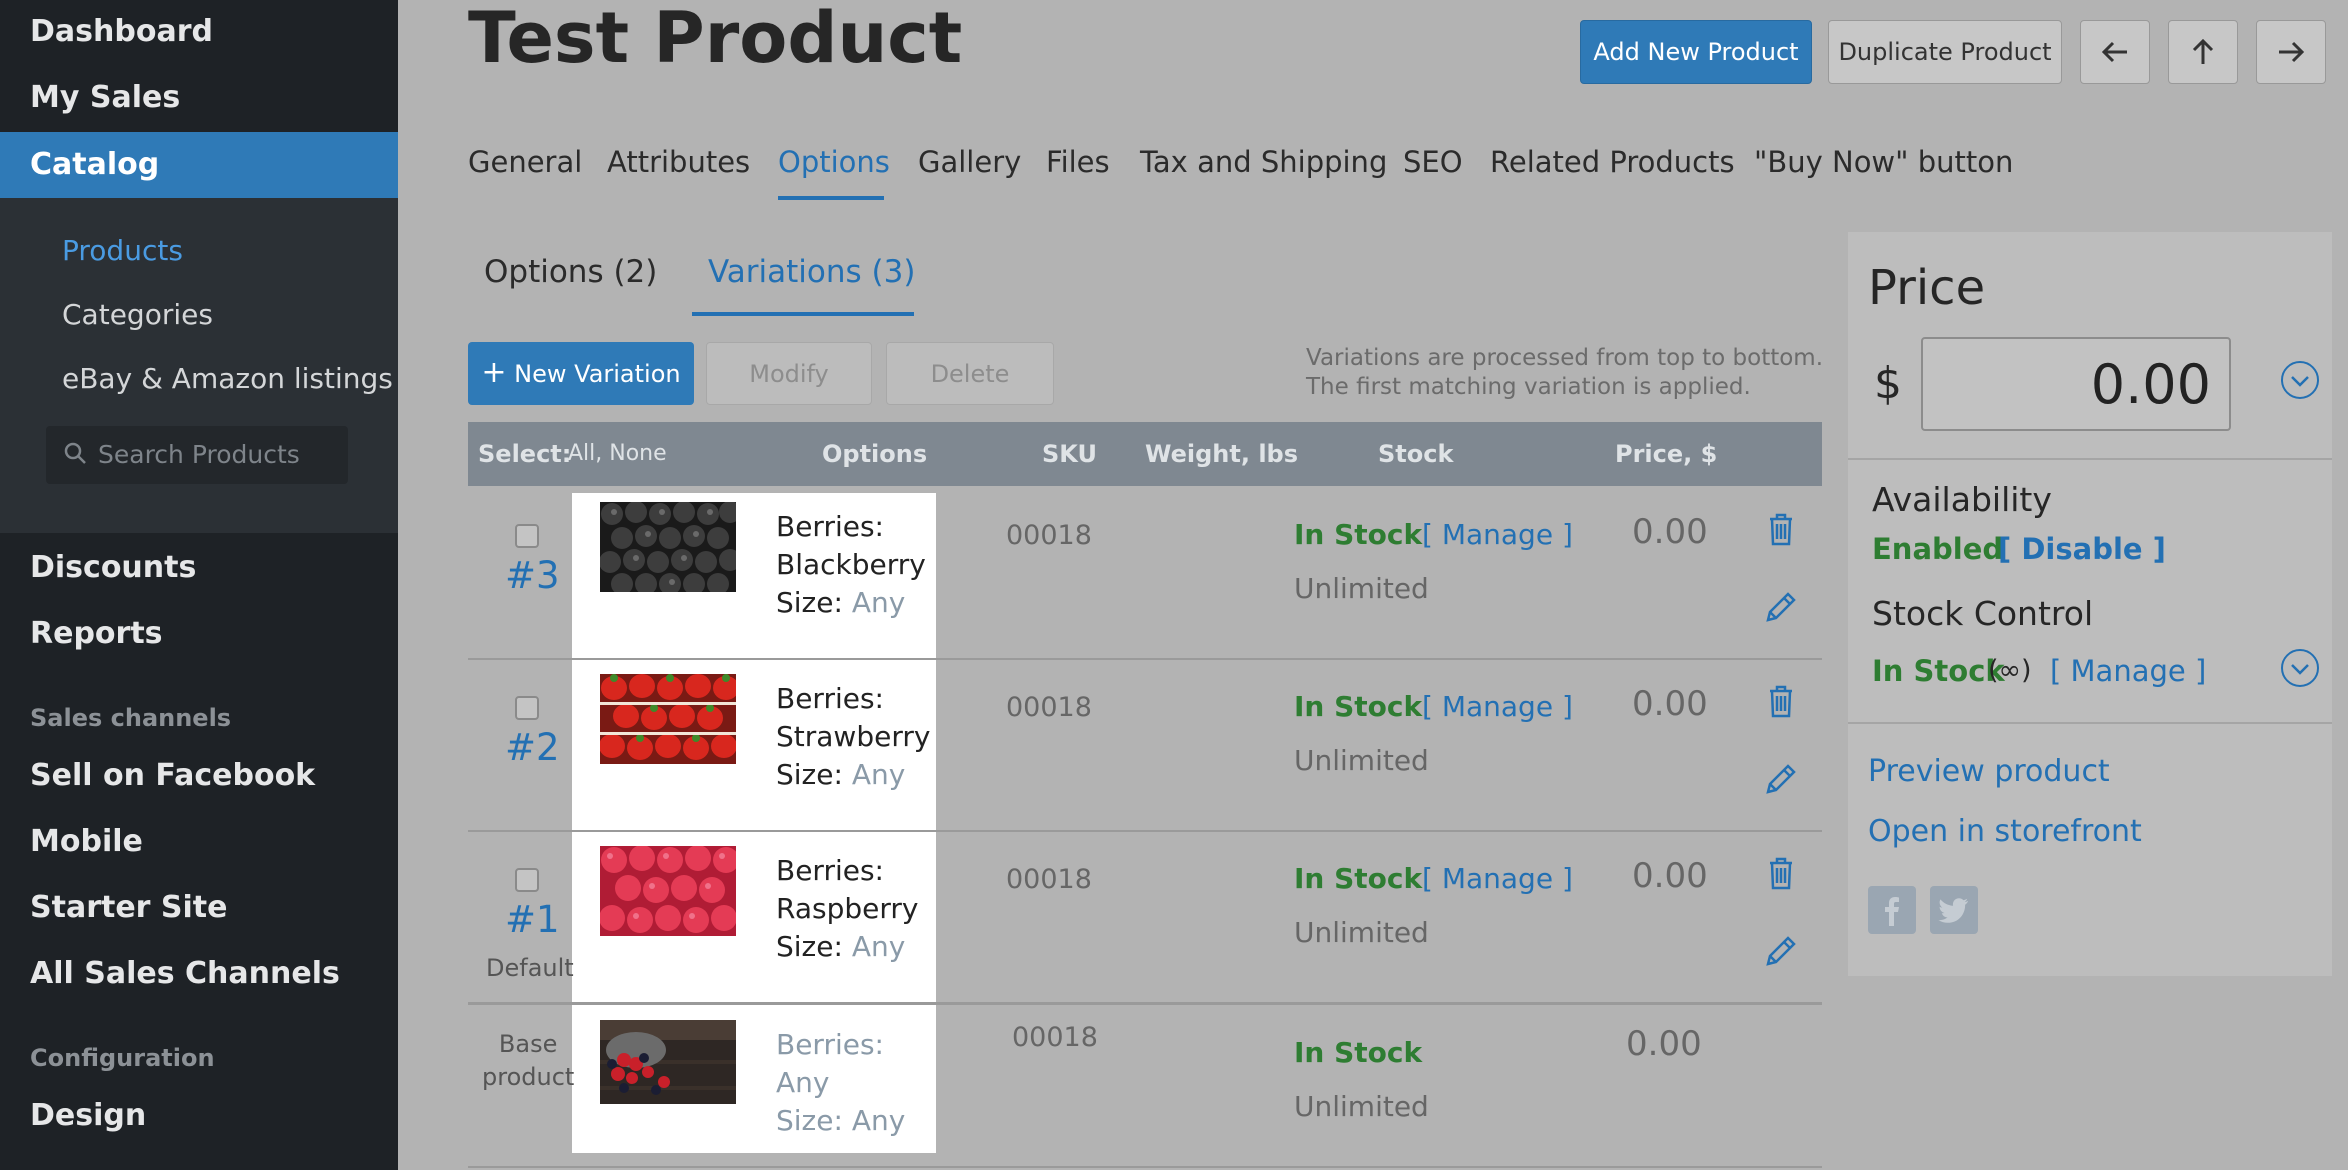 The image size is (2348, 1170). I want to click on preview-product-link: Preview product, so click(1989, 771).